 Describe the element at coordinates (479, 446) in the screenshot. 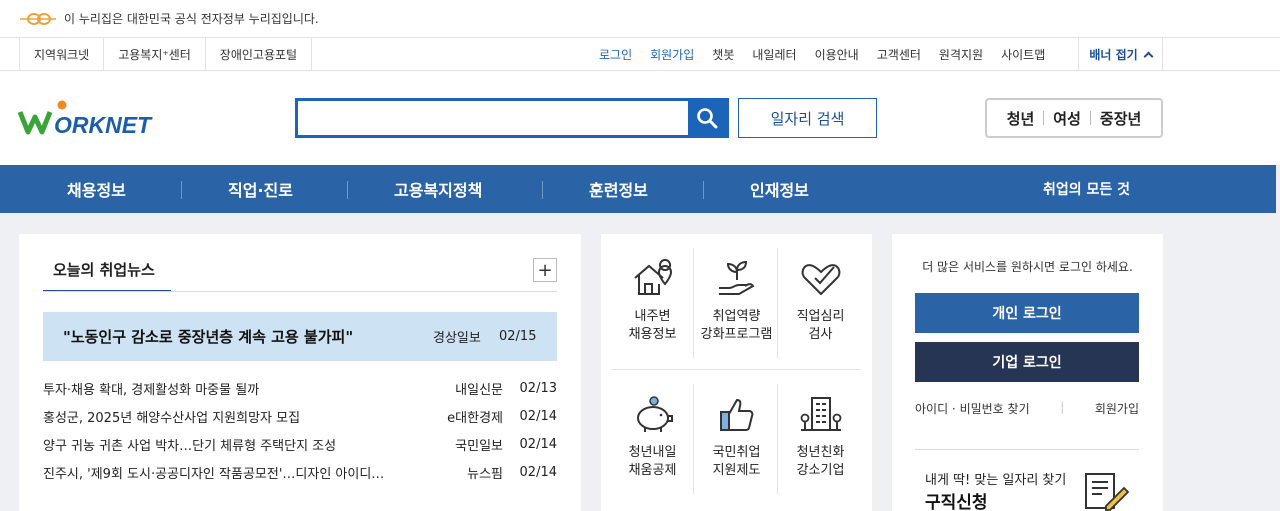

I see `news-source: 국민일보` at that location.